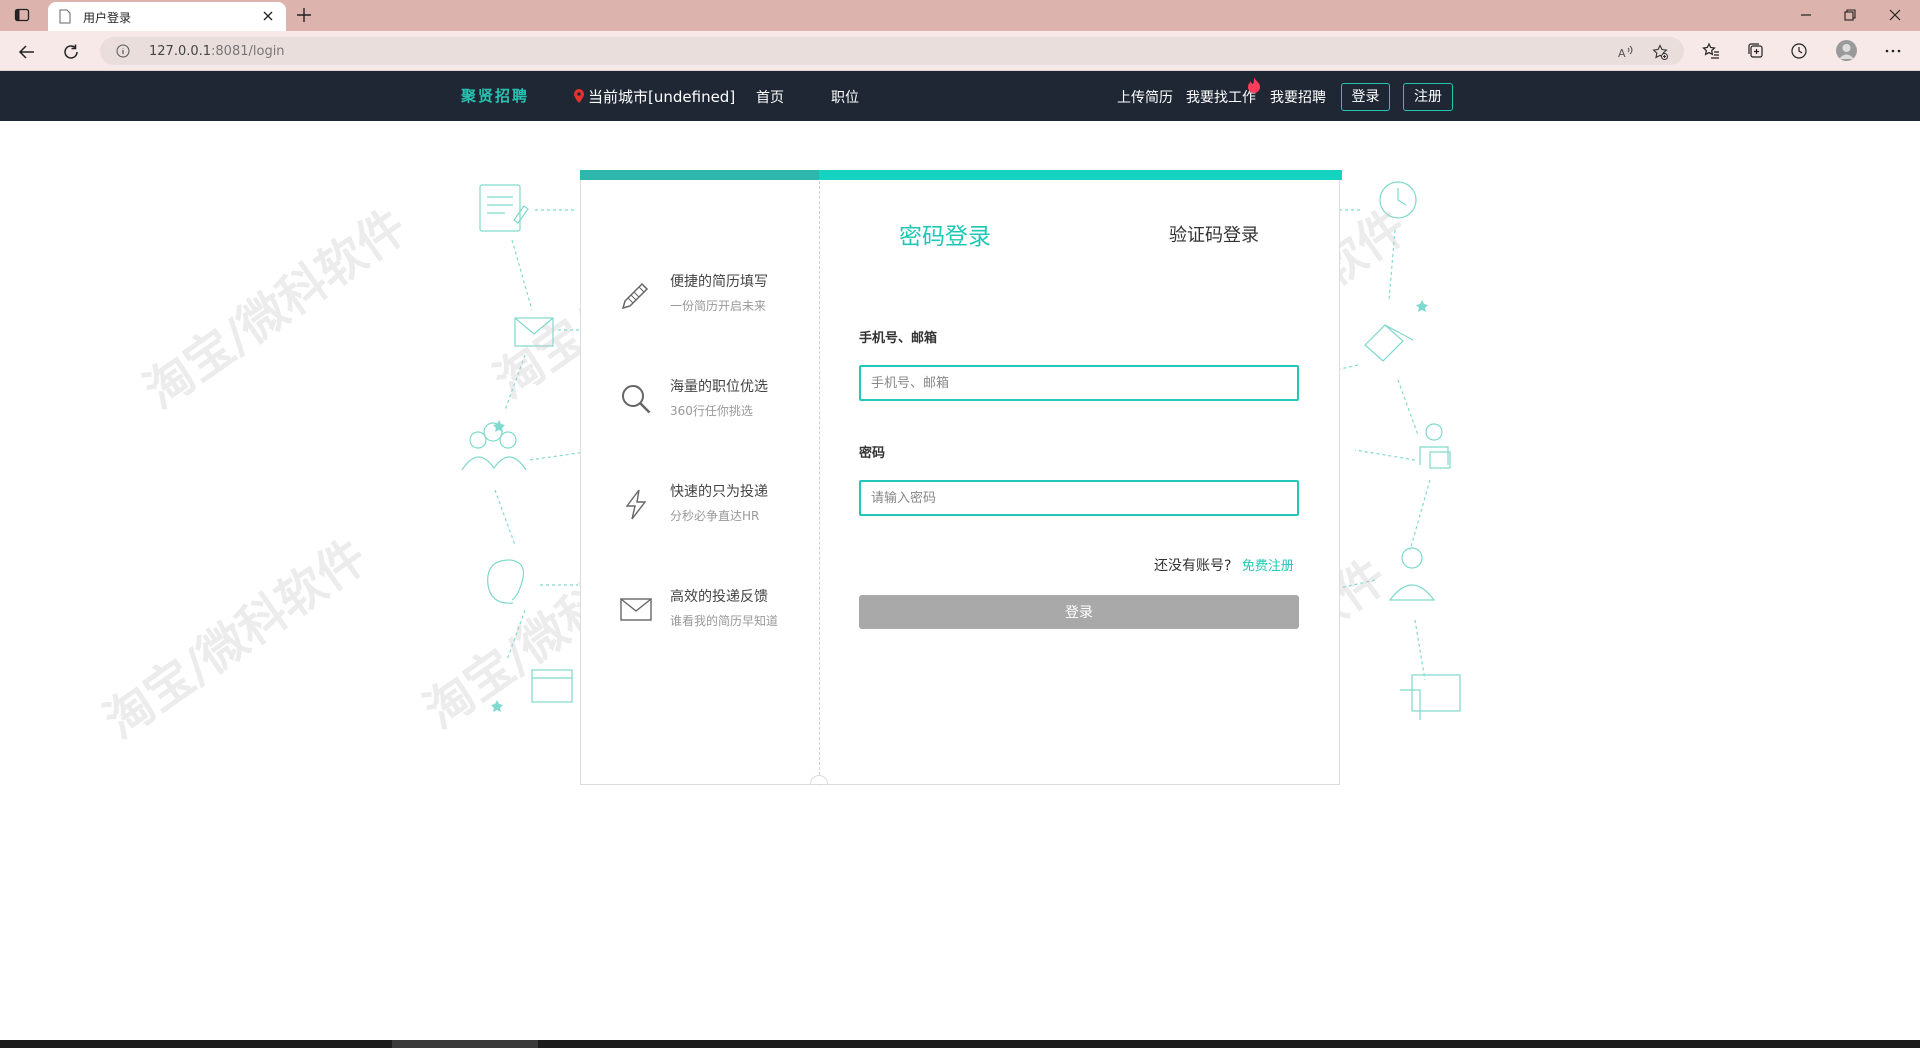 Image resolution: width=1920 pixels, height=1048 pixels. Describe the element at coordinates (268, 16) in the screenshot. I see `close-tab-icon` at that location.